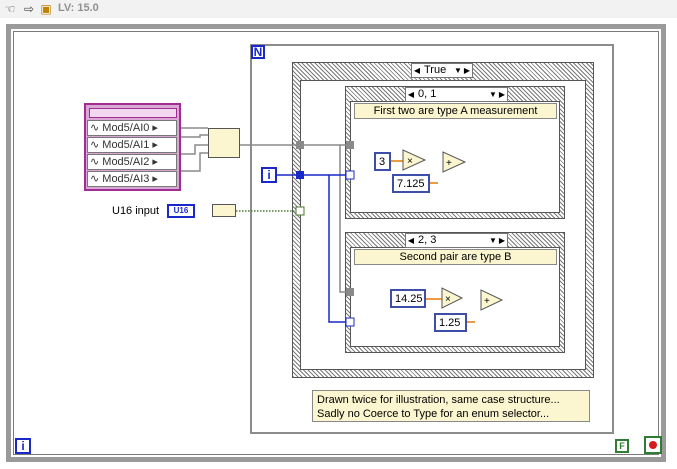 This screenshot has height=469, width=677. I want to click on arithmetic-primitives, so click(453, 230).